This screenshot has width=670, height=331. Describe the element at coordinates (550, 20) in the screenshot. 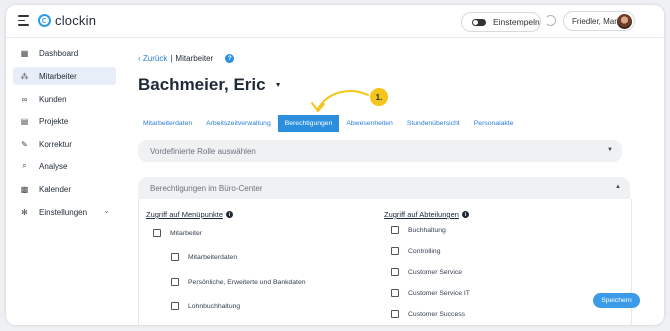

I see `history-icon` at that location.